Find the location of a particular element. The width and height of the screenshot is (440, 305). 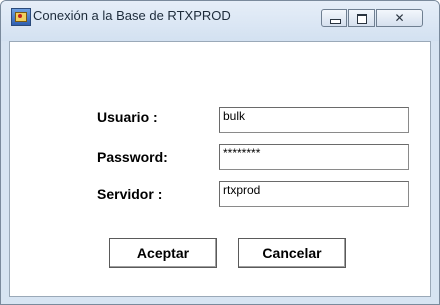

accept-button: Aceptar is located at coordinates (163, 253).